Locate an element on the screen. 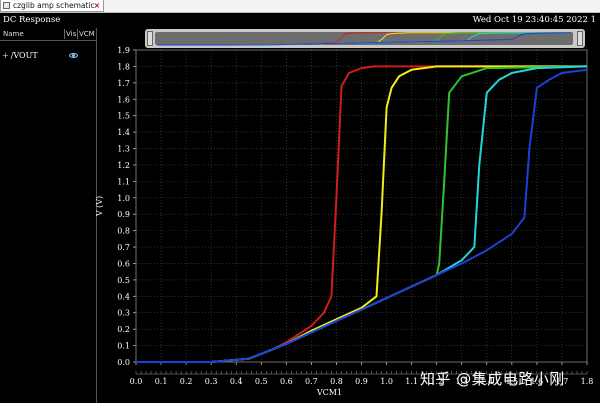 The image size is (600, 403). y-tick-label: 0.8 is located at coordinates (123, 231).